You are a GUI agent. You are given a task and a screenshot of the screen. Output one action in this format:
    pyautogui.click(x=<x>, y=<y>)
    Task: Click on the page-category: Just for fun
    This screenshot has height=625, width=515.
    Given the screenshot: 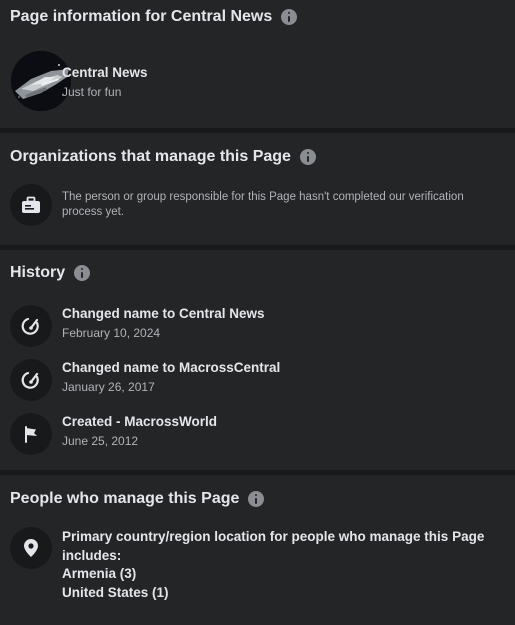 What is the action you would take?
    pyautogui.click(x=92, y=92)
    